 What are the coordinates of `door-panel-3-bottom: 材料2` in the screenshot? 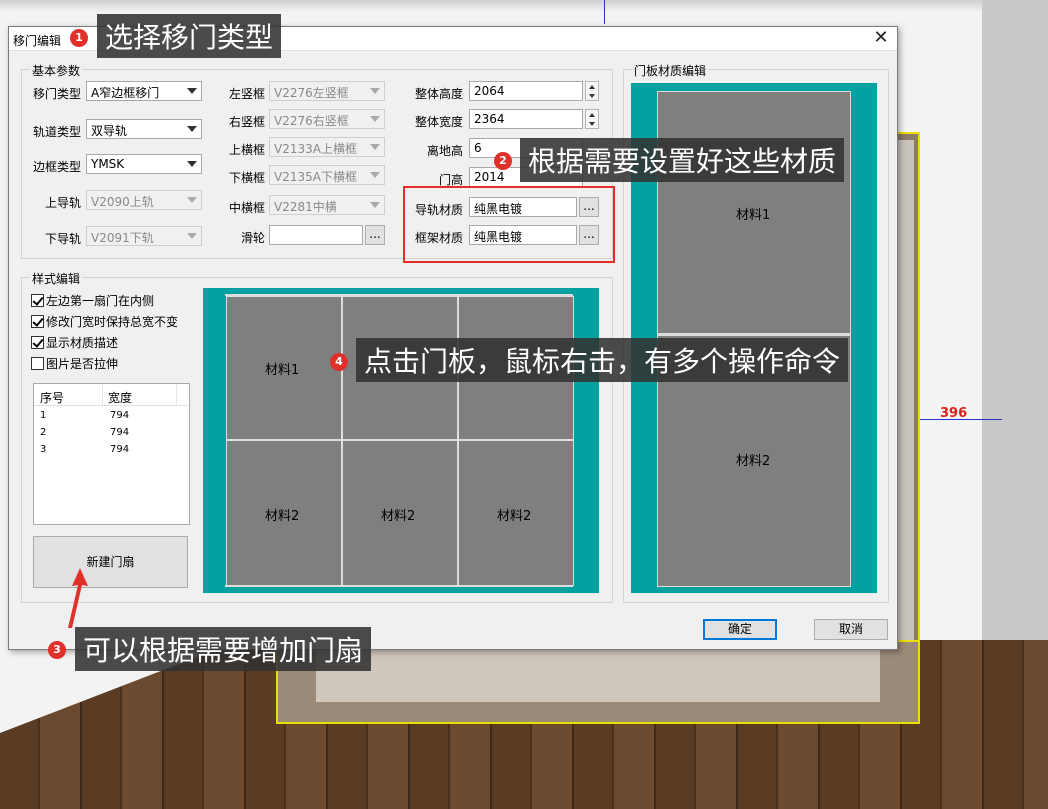 It's located at (516, 513).